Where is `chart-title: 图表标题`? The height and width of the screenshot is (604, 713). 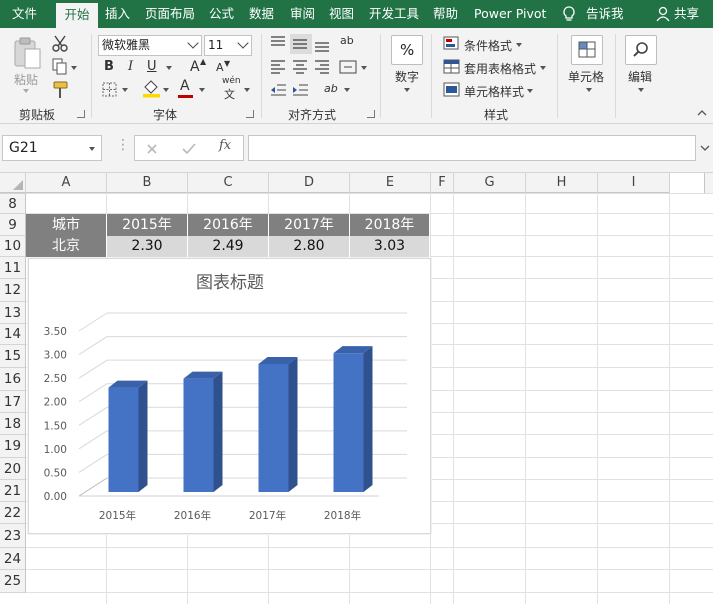 chart-title: 图表标题 is located at coordinates (230, 283).